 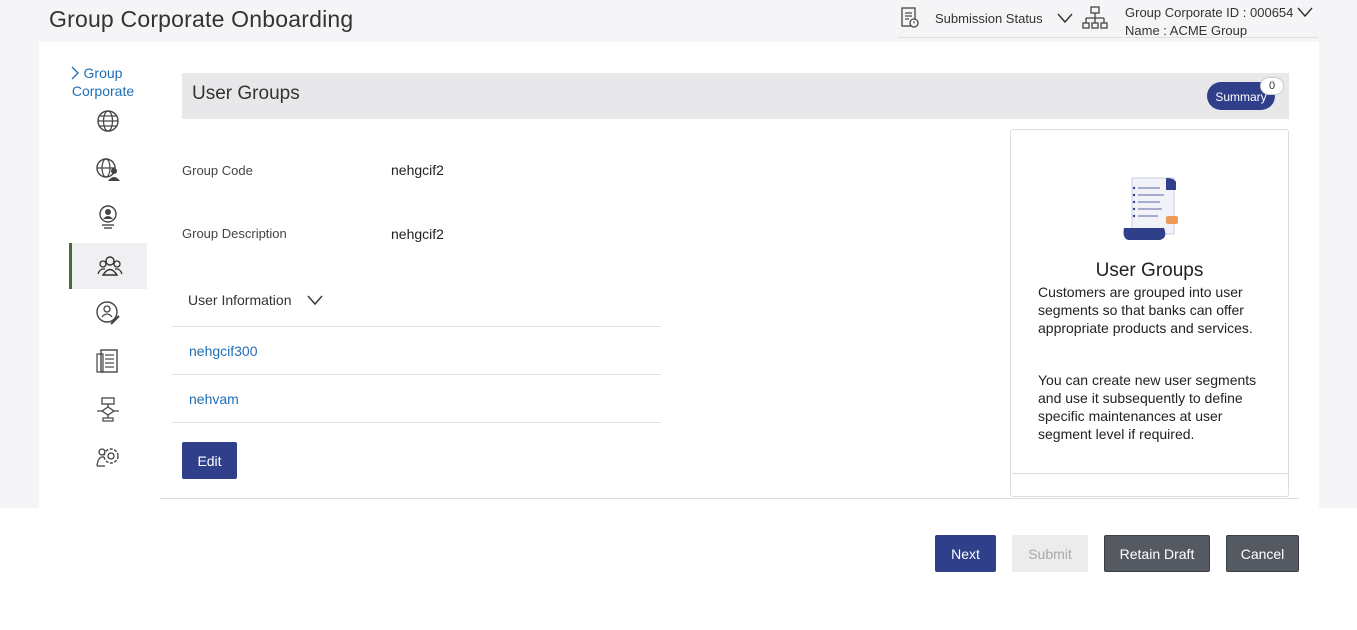 I want to click on user-badge-icon, so click(x=108, y=217).